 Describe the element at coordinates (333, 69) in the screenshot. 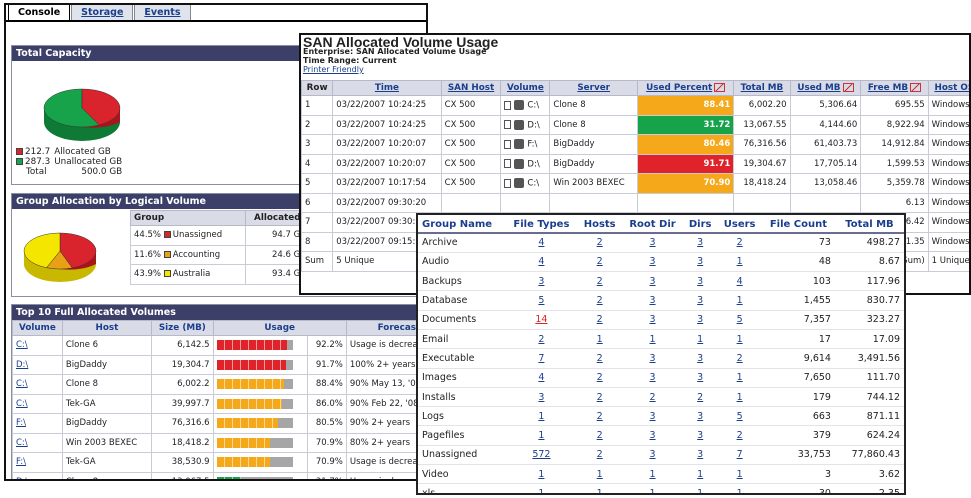

I see `printer-friendly-link: Printer Friendly` at that location.